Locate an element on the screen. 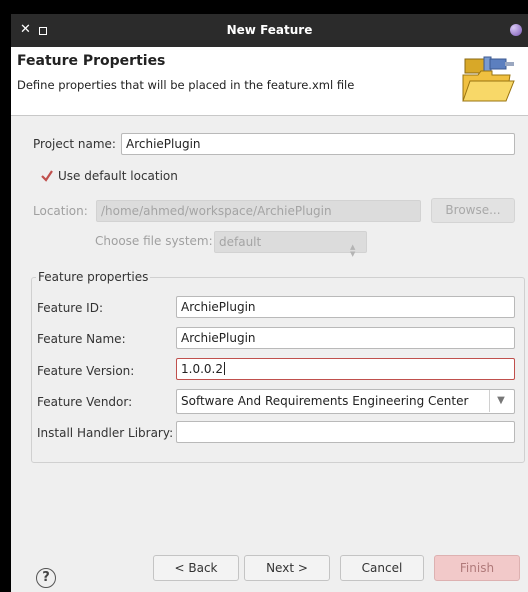 The width and height of the screenshot is (528, 592). help-icon: ? is located at coordinates (46, 578).